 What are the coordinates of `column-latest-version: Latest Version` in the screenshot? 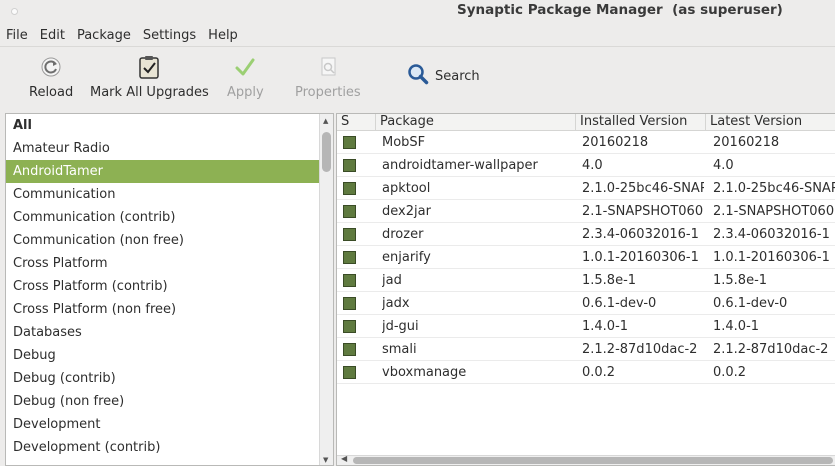 It's located at (770, 122).